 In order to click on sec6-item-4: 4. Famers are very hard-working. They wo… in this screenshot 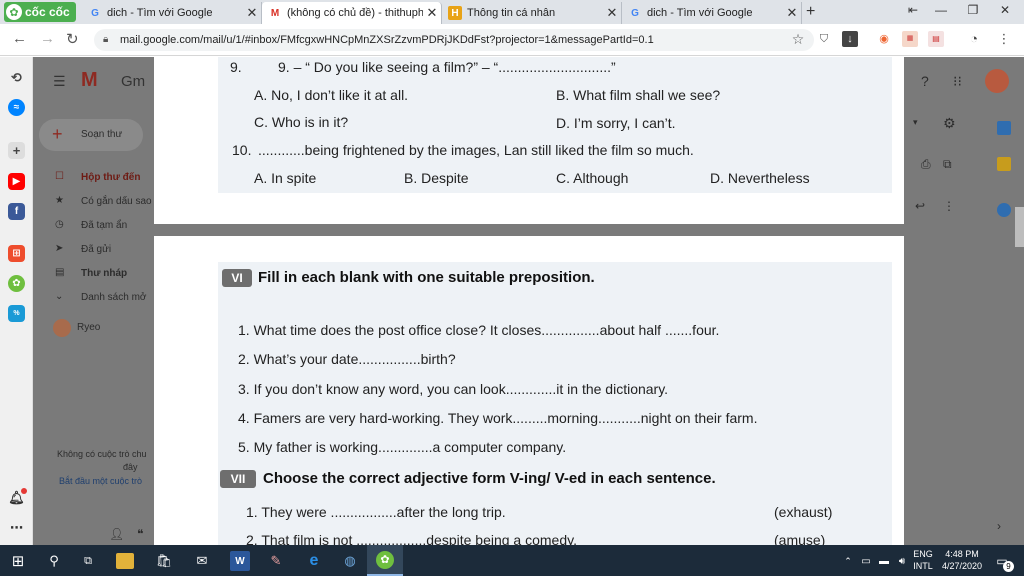, I will do `click(498, 418)`.